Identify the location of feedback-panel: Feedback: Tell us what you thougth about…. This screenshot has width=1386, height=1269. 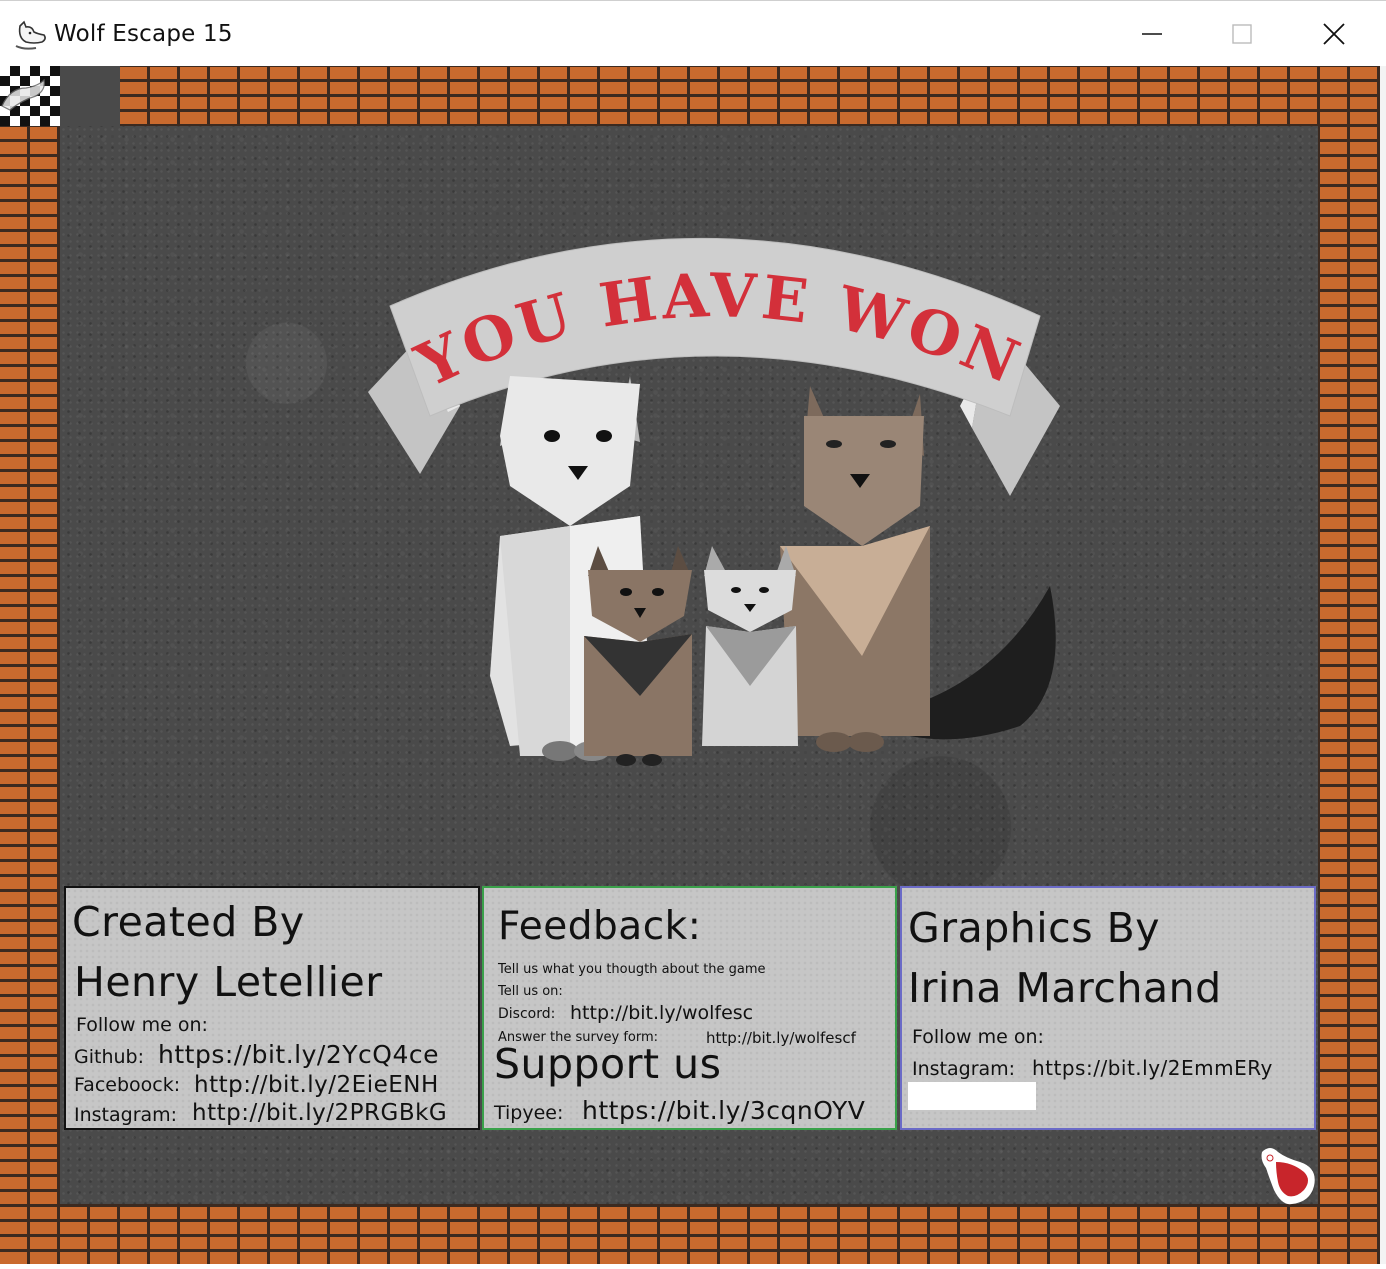
(689, 1008).